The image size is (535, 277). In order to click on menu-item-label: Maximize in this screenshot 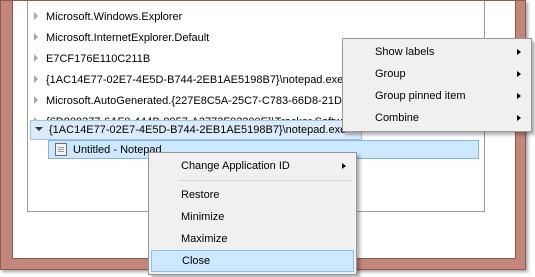, I will do `click(204, 239)`.